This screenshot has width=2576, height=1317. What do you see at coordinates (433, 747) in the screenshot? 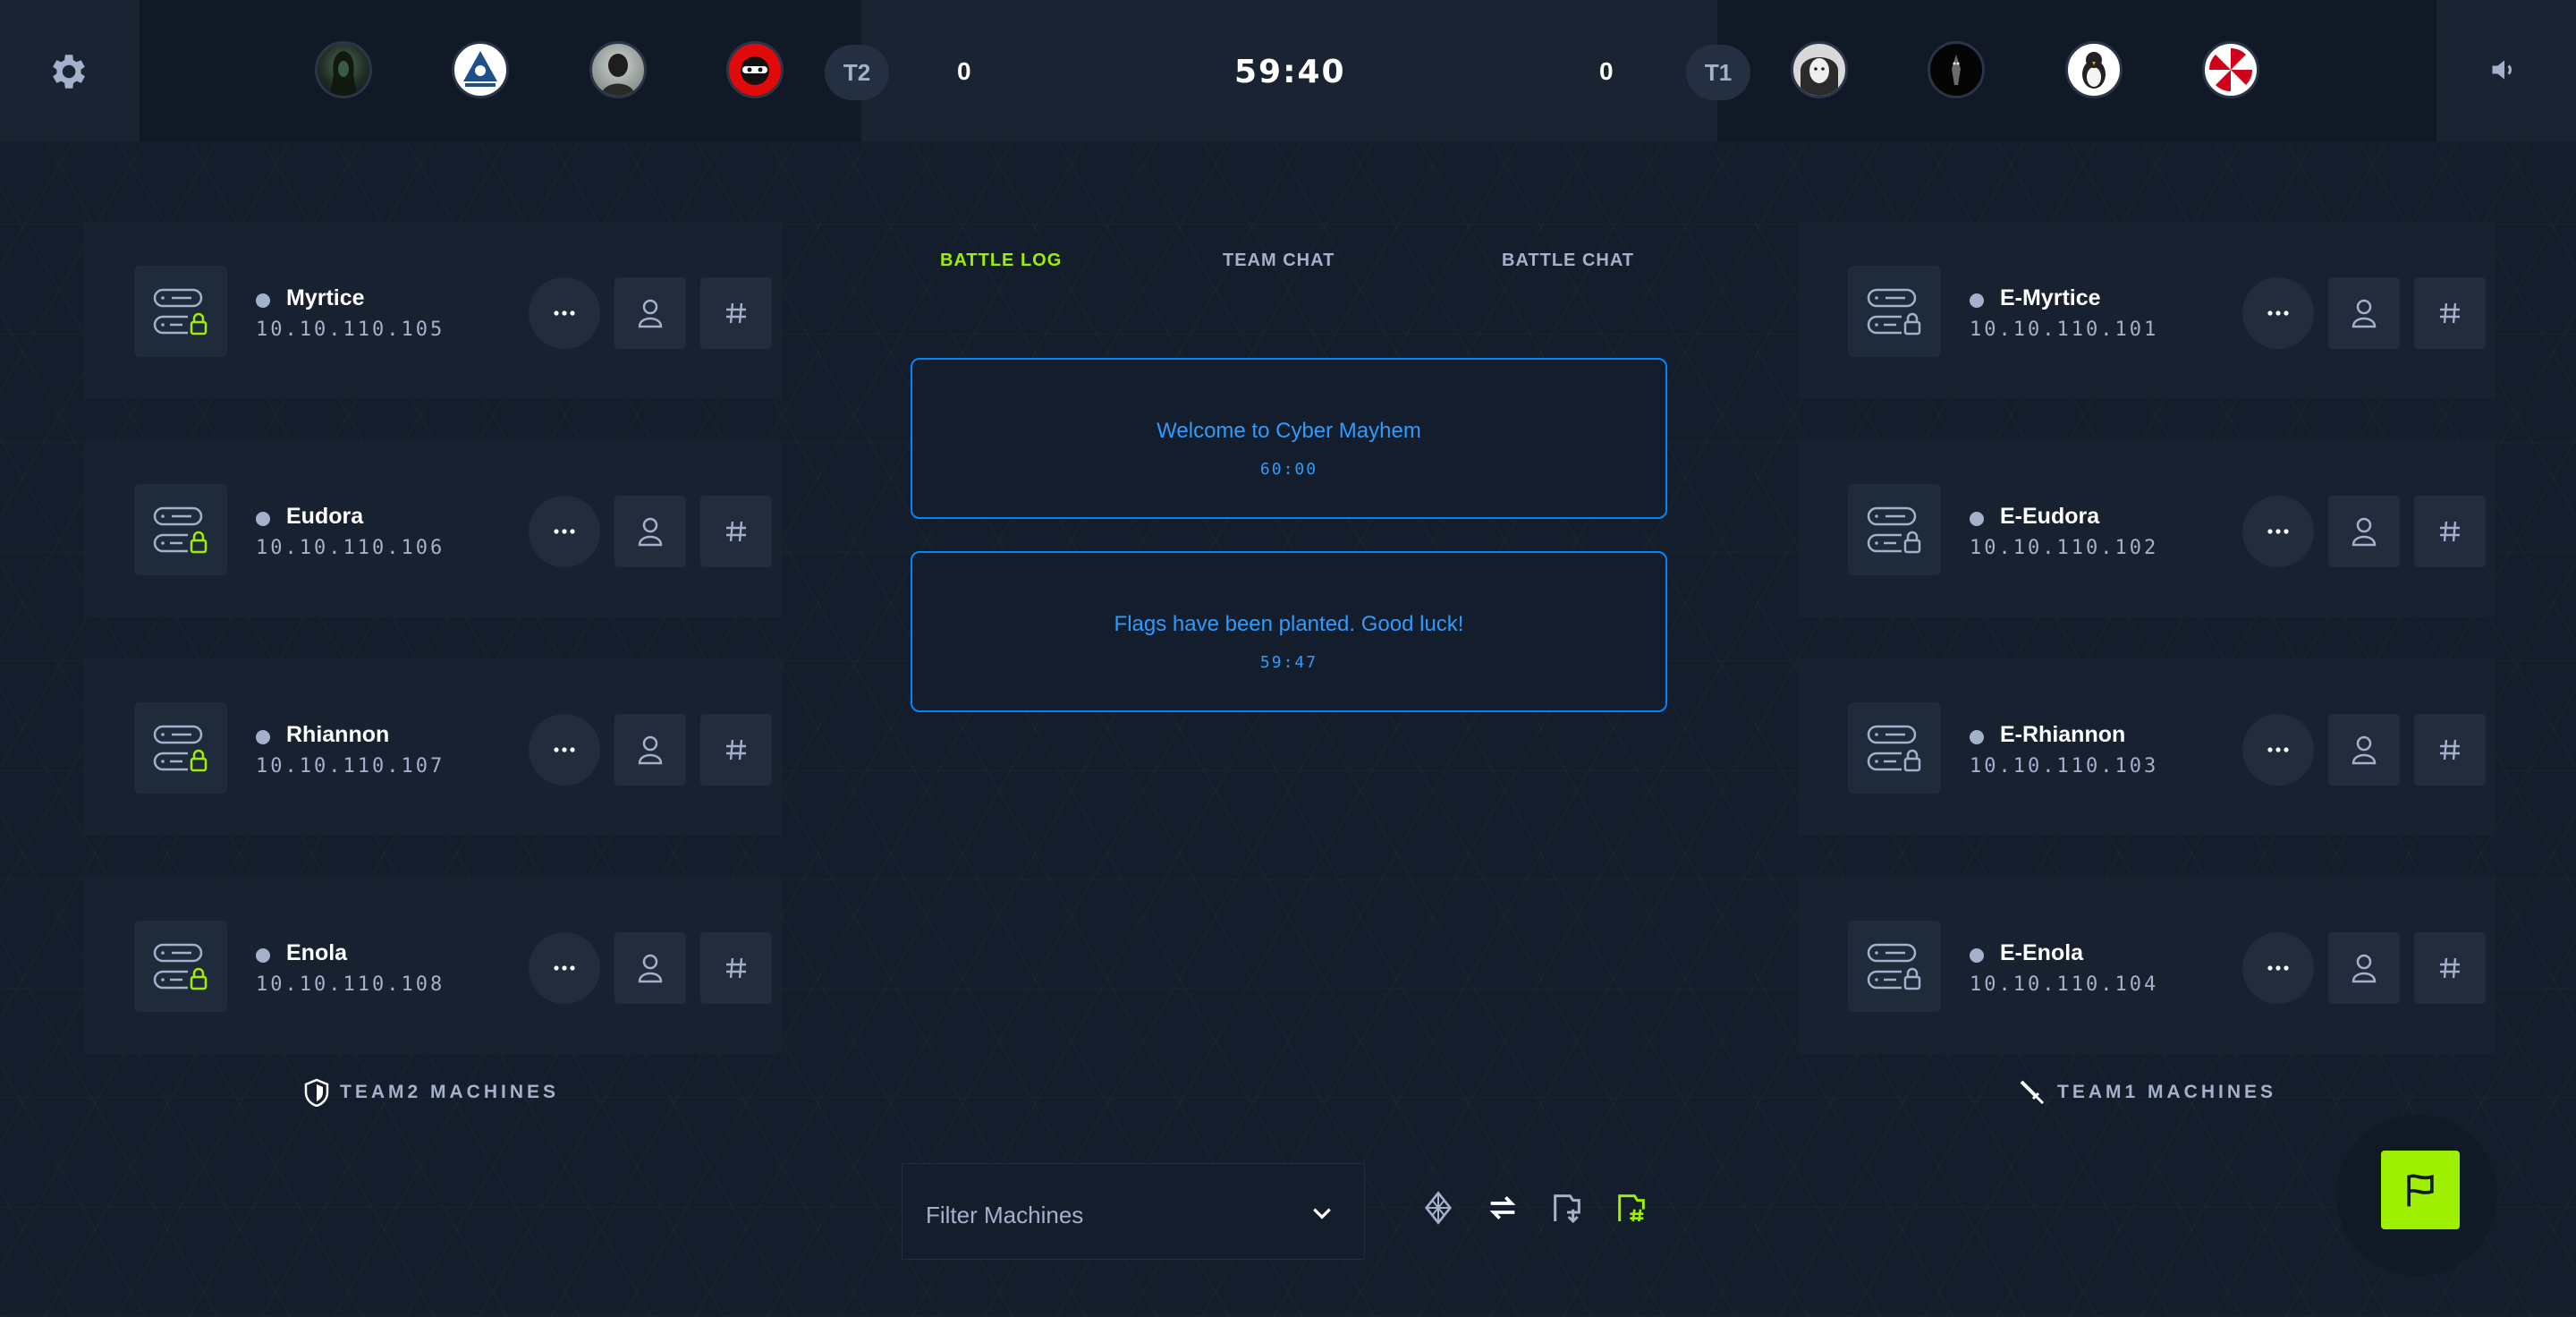
I see `machine-card: Rhiannon 10.10.110.107` at bounding box center [433, 747].